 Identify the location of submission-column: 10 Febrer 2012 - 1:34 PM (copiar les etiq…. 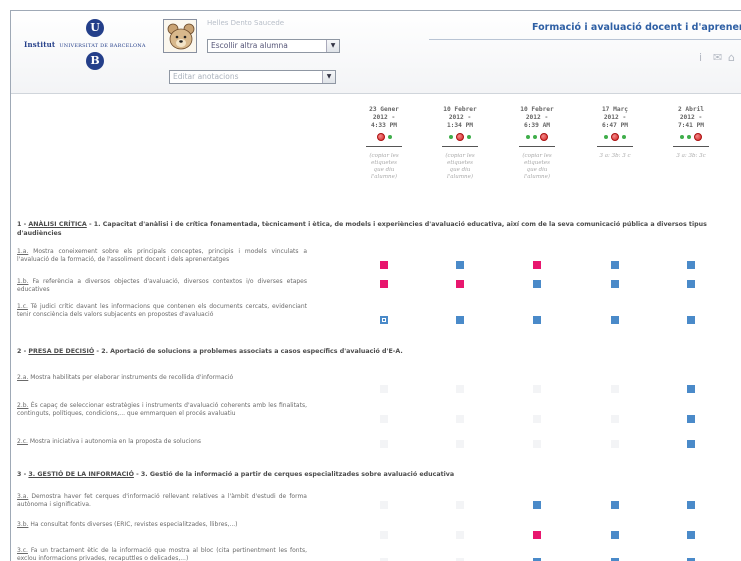
(460, 143).